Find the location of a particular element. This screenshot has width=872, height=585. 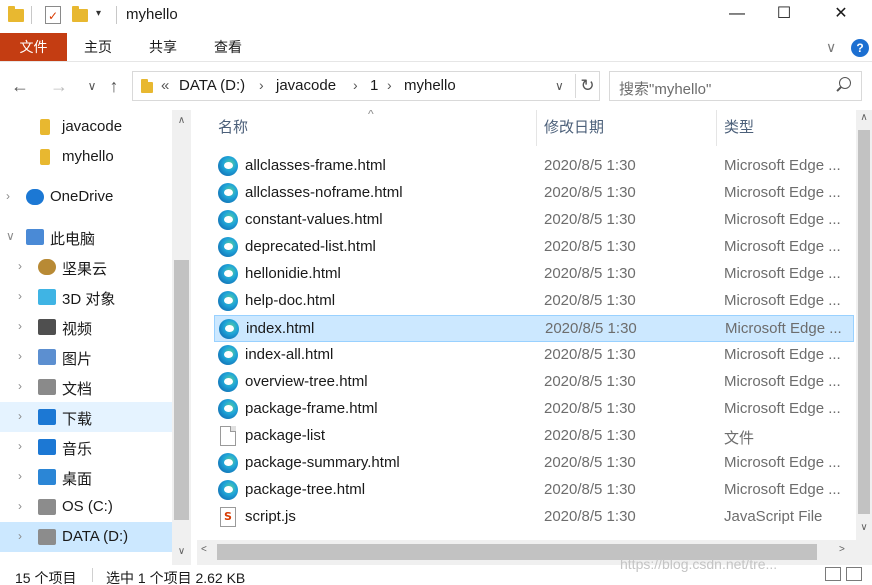

sidebar-item: › 3D 对象 is located at coordinates (86, 297).